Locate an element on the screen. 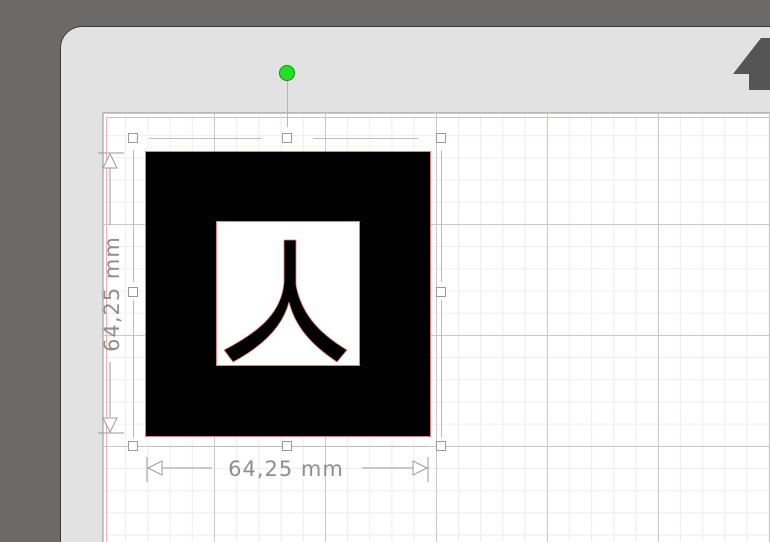 This screenshot has width=770, height=542. resize-handle-middle-left is located at coordinates (133, 292).